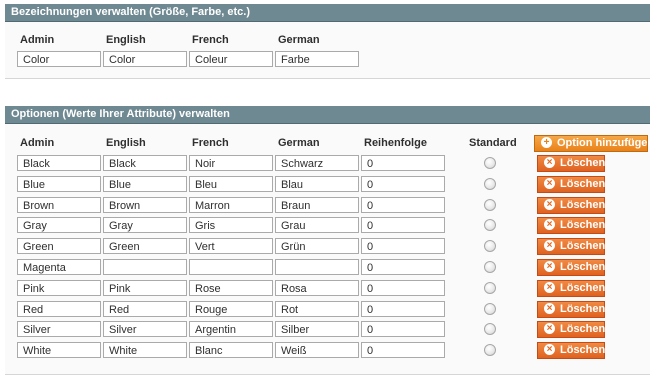 Image resolution: width=650 pixels, height=383 pixels. I want to click on label-admin-input: Color, so click(59, 59).